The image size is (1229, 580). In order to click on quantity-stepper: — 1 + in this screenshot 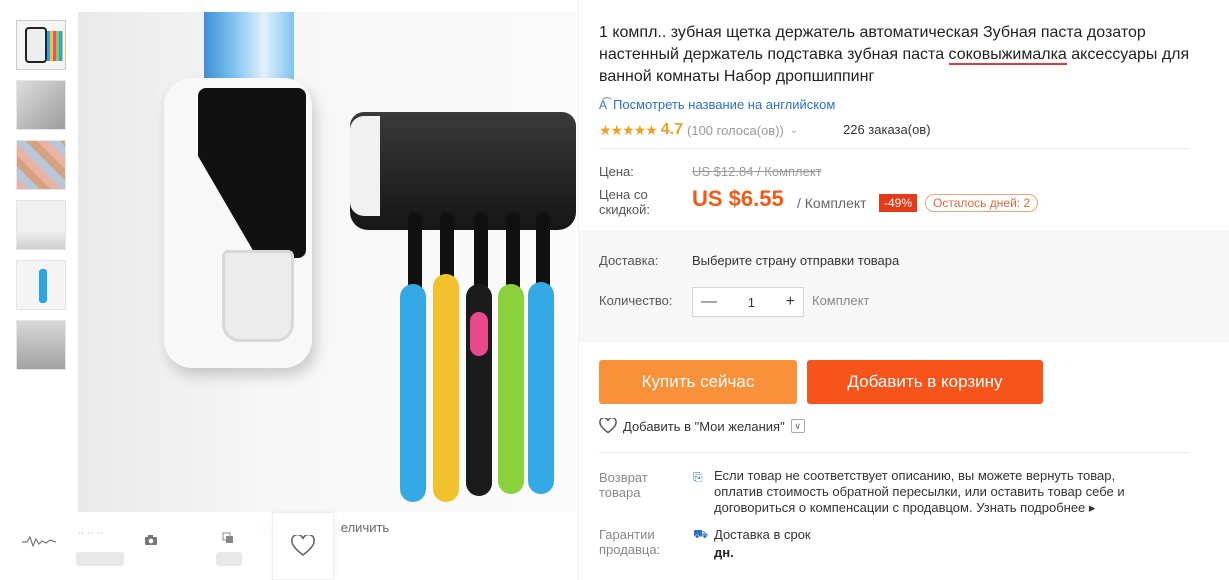, I will do `click(748, 302)`.